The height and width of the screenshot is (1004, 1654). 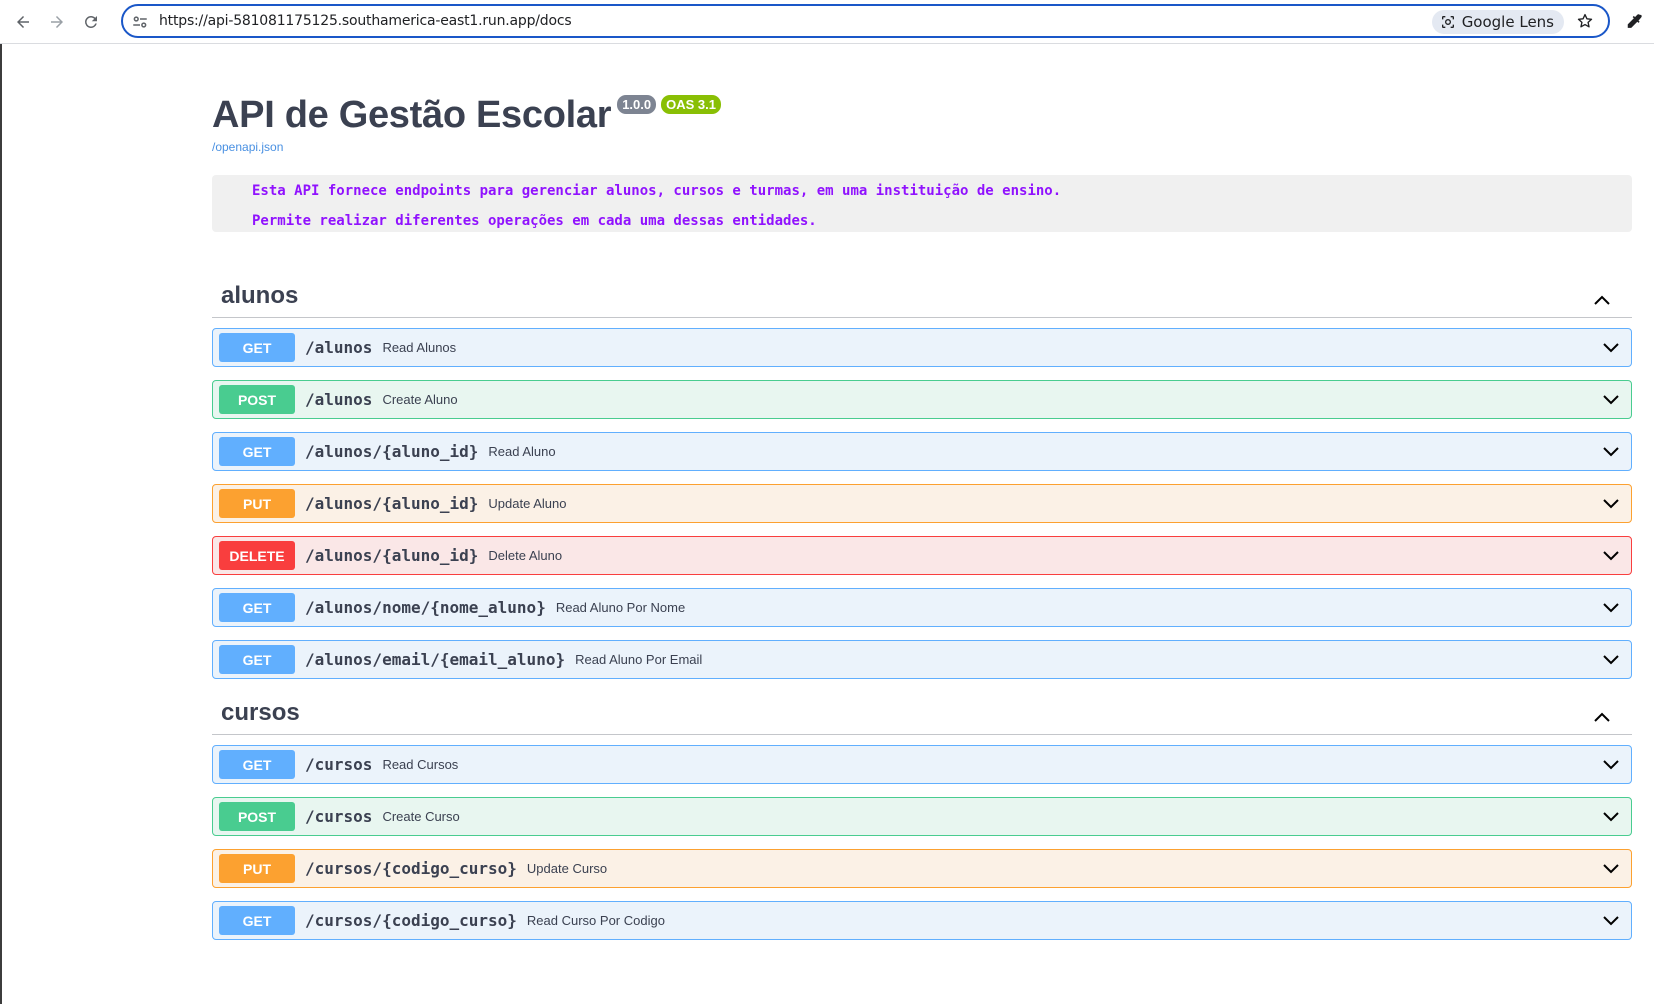 I want to click on google-lens-button: Google Lens, so click(x=1497, y=22).